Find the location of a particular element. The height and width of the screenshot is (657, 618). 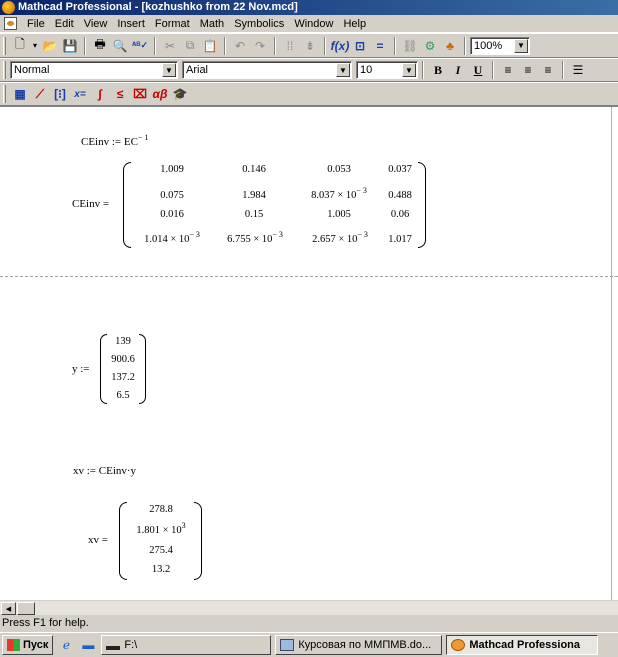

font-size-value: 10 is located at coordinates (366, 70).